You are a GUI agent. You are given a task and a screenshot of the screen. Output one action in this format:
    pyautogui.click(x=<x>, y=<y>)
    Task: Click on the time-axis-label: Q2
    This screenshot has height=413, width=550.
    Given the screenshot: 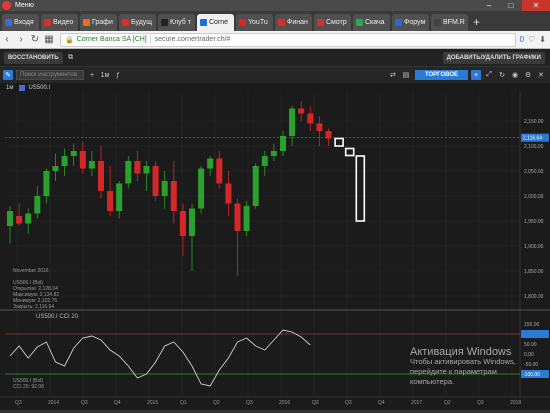 What is the action you would take?
    pyautogui.click(x=447, y=403)
    